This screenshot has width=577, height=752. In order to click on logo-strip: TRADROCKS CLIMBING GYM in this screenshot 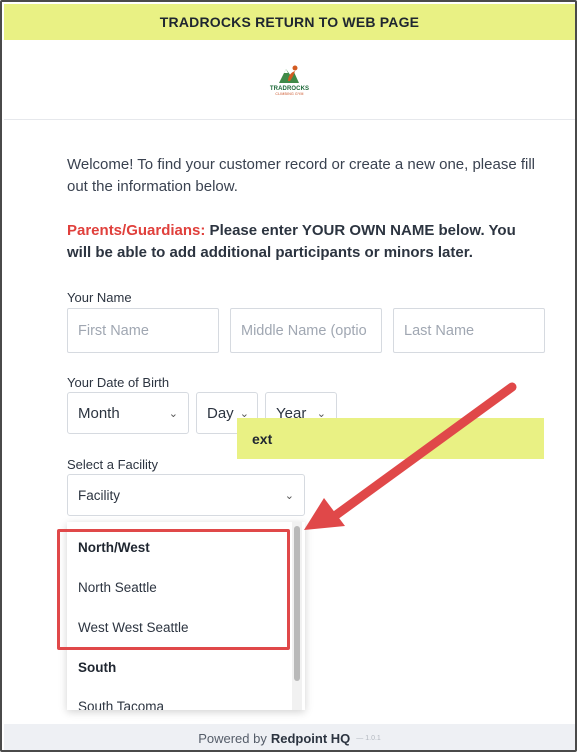, I will do `click(289, 80)`.